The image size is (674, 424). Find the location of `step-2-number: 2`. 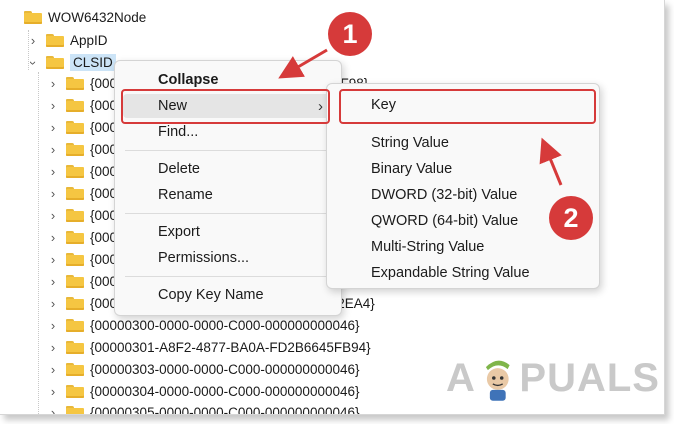

step-2-number: 2 is located at coordinates (571, 217).